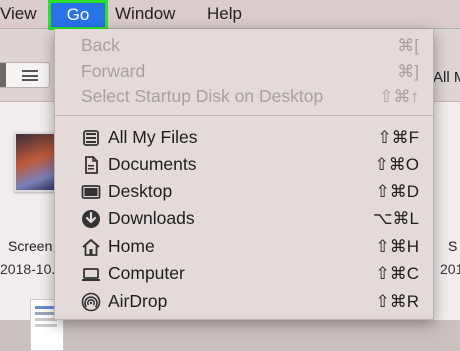 The height and width of the screenshot is (351, 460). Describe the element at coordinates (18, 14) in the screenshot. I see `menu-view: View` at that location.